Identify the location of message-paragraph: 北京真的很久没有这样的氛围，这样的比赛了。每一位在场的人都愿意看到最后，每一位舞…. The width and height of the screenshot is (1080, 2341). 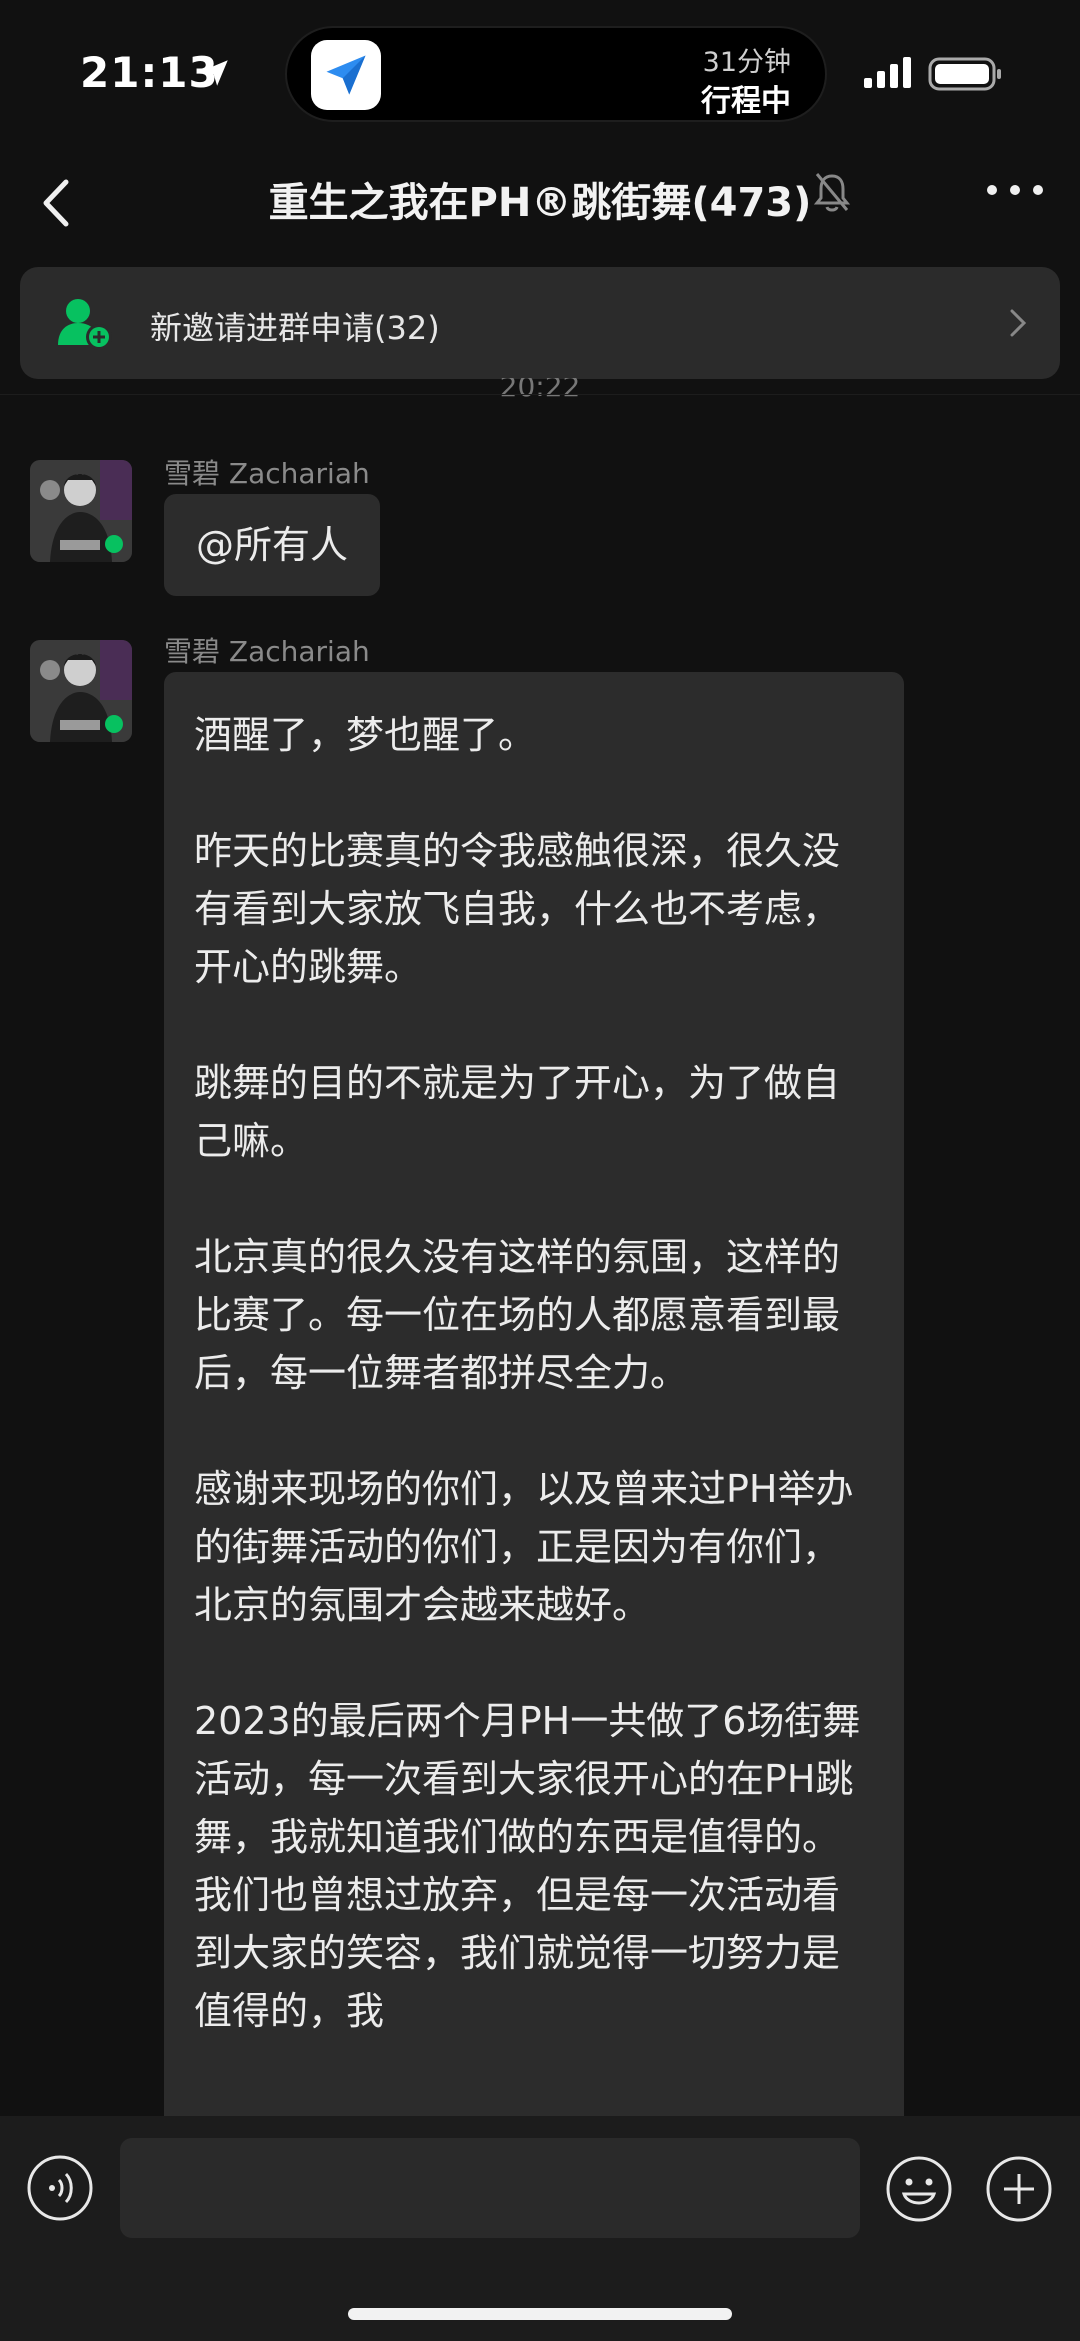
(517, 1315).